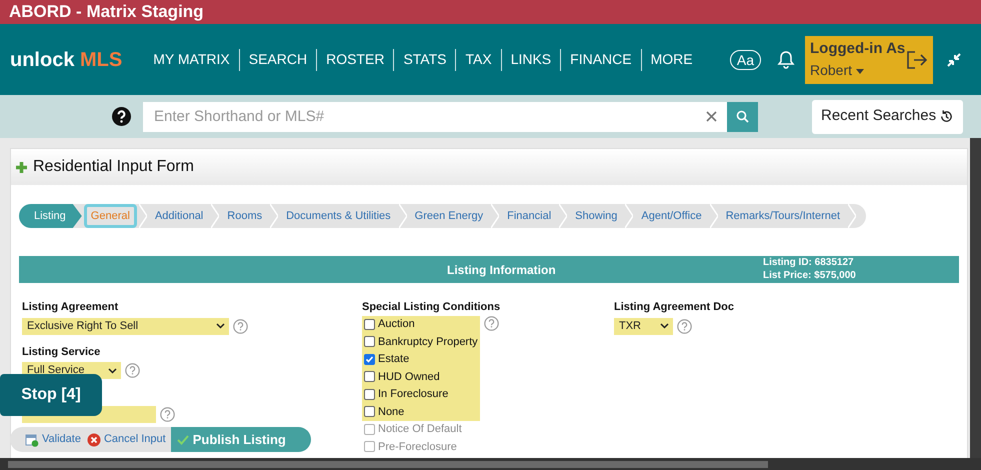 The image size is (981, 470). I want to click on condition-checkbox: Bankruptcy Property, so click(421, 341).